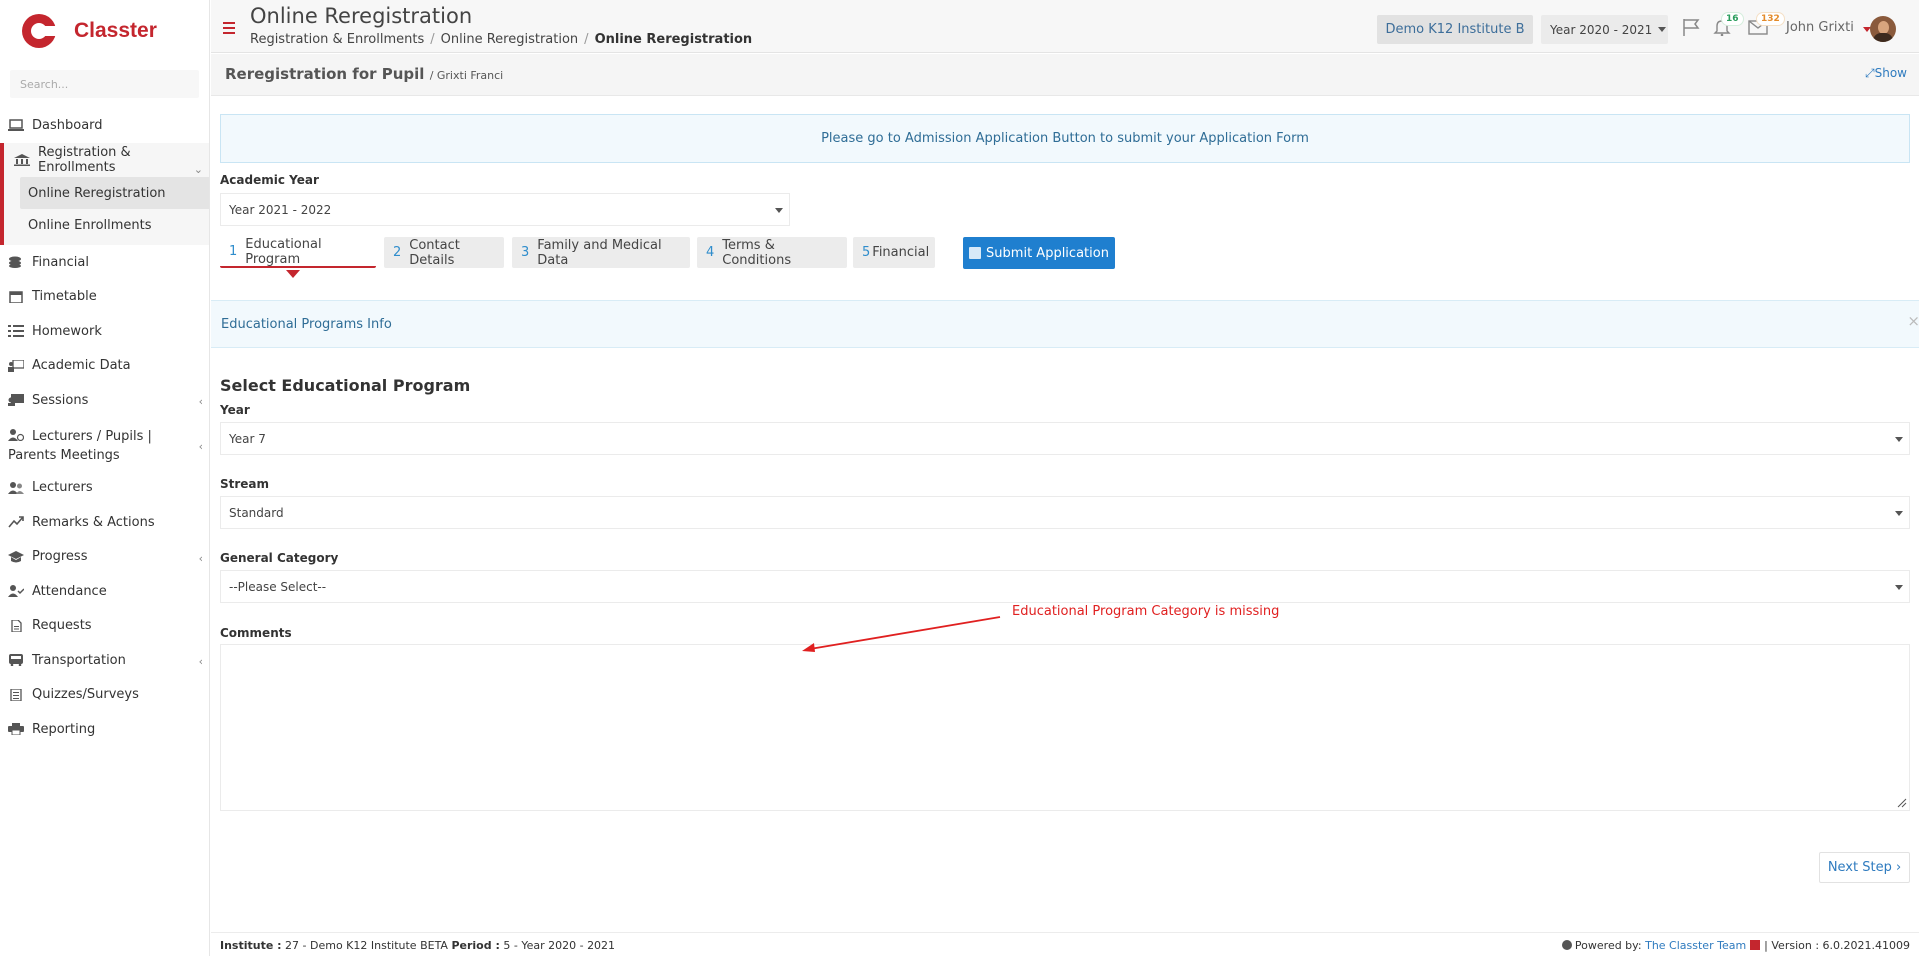  What do you see at coordinates (510, 39) in the screenshot?
I see `breadcrumb-item: Online Reregistration` at bounding box center [510, 39].